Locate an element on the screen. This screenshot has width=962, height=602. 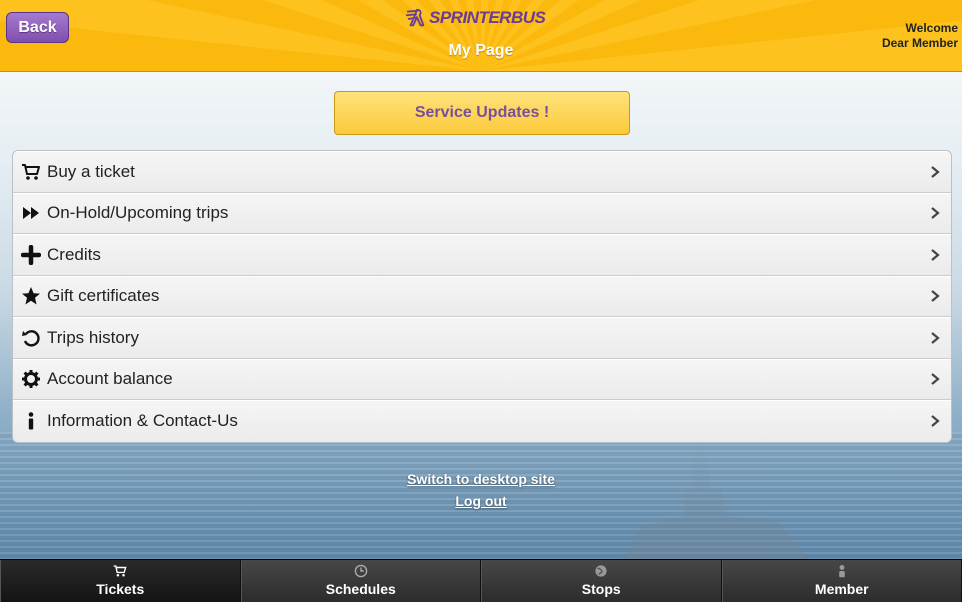
menu-item-label: Gift certificates is located at coordinates (103, 296).